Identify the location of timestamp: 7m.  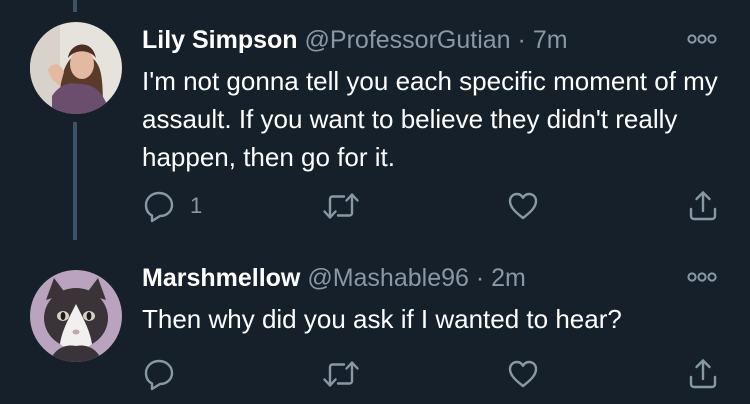
(550, 40).